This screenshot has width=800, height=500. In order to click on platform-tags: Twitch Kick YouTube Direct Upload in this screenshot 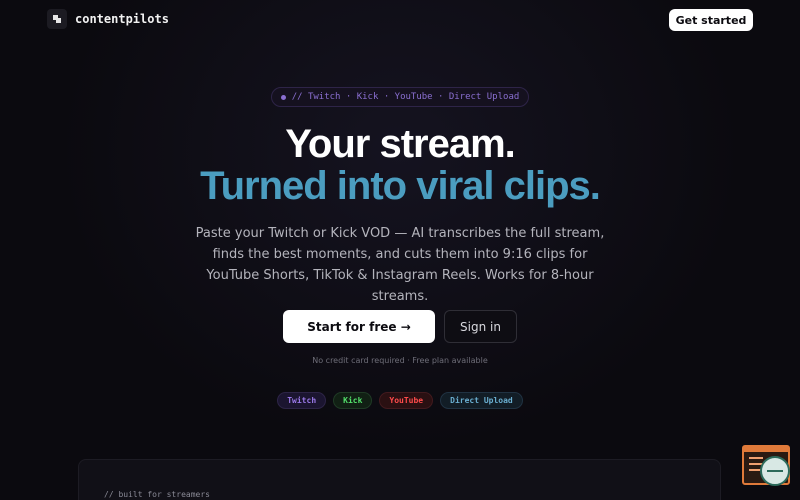, I will do `click(400, 400)`.